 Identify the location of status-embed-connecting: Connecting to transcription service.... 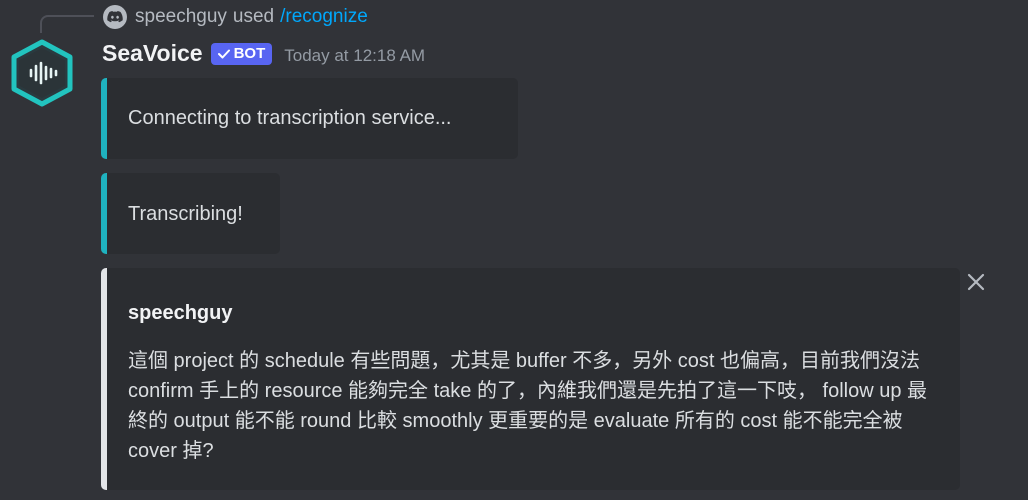
(309, 118).